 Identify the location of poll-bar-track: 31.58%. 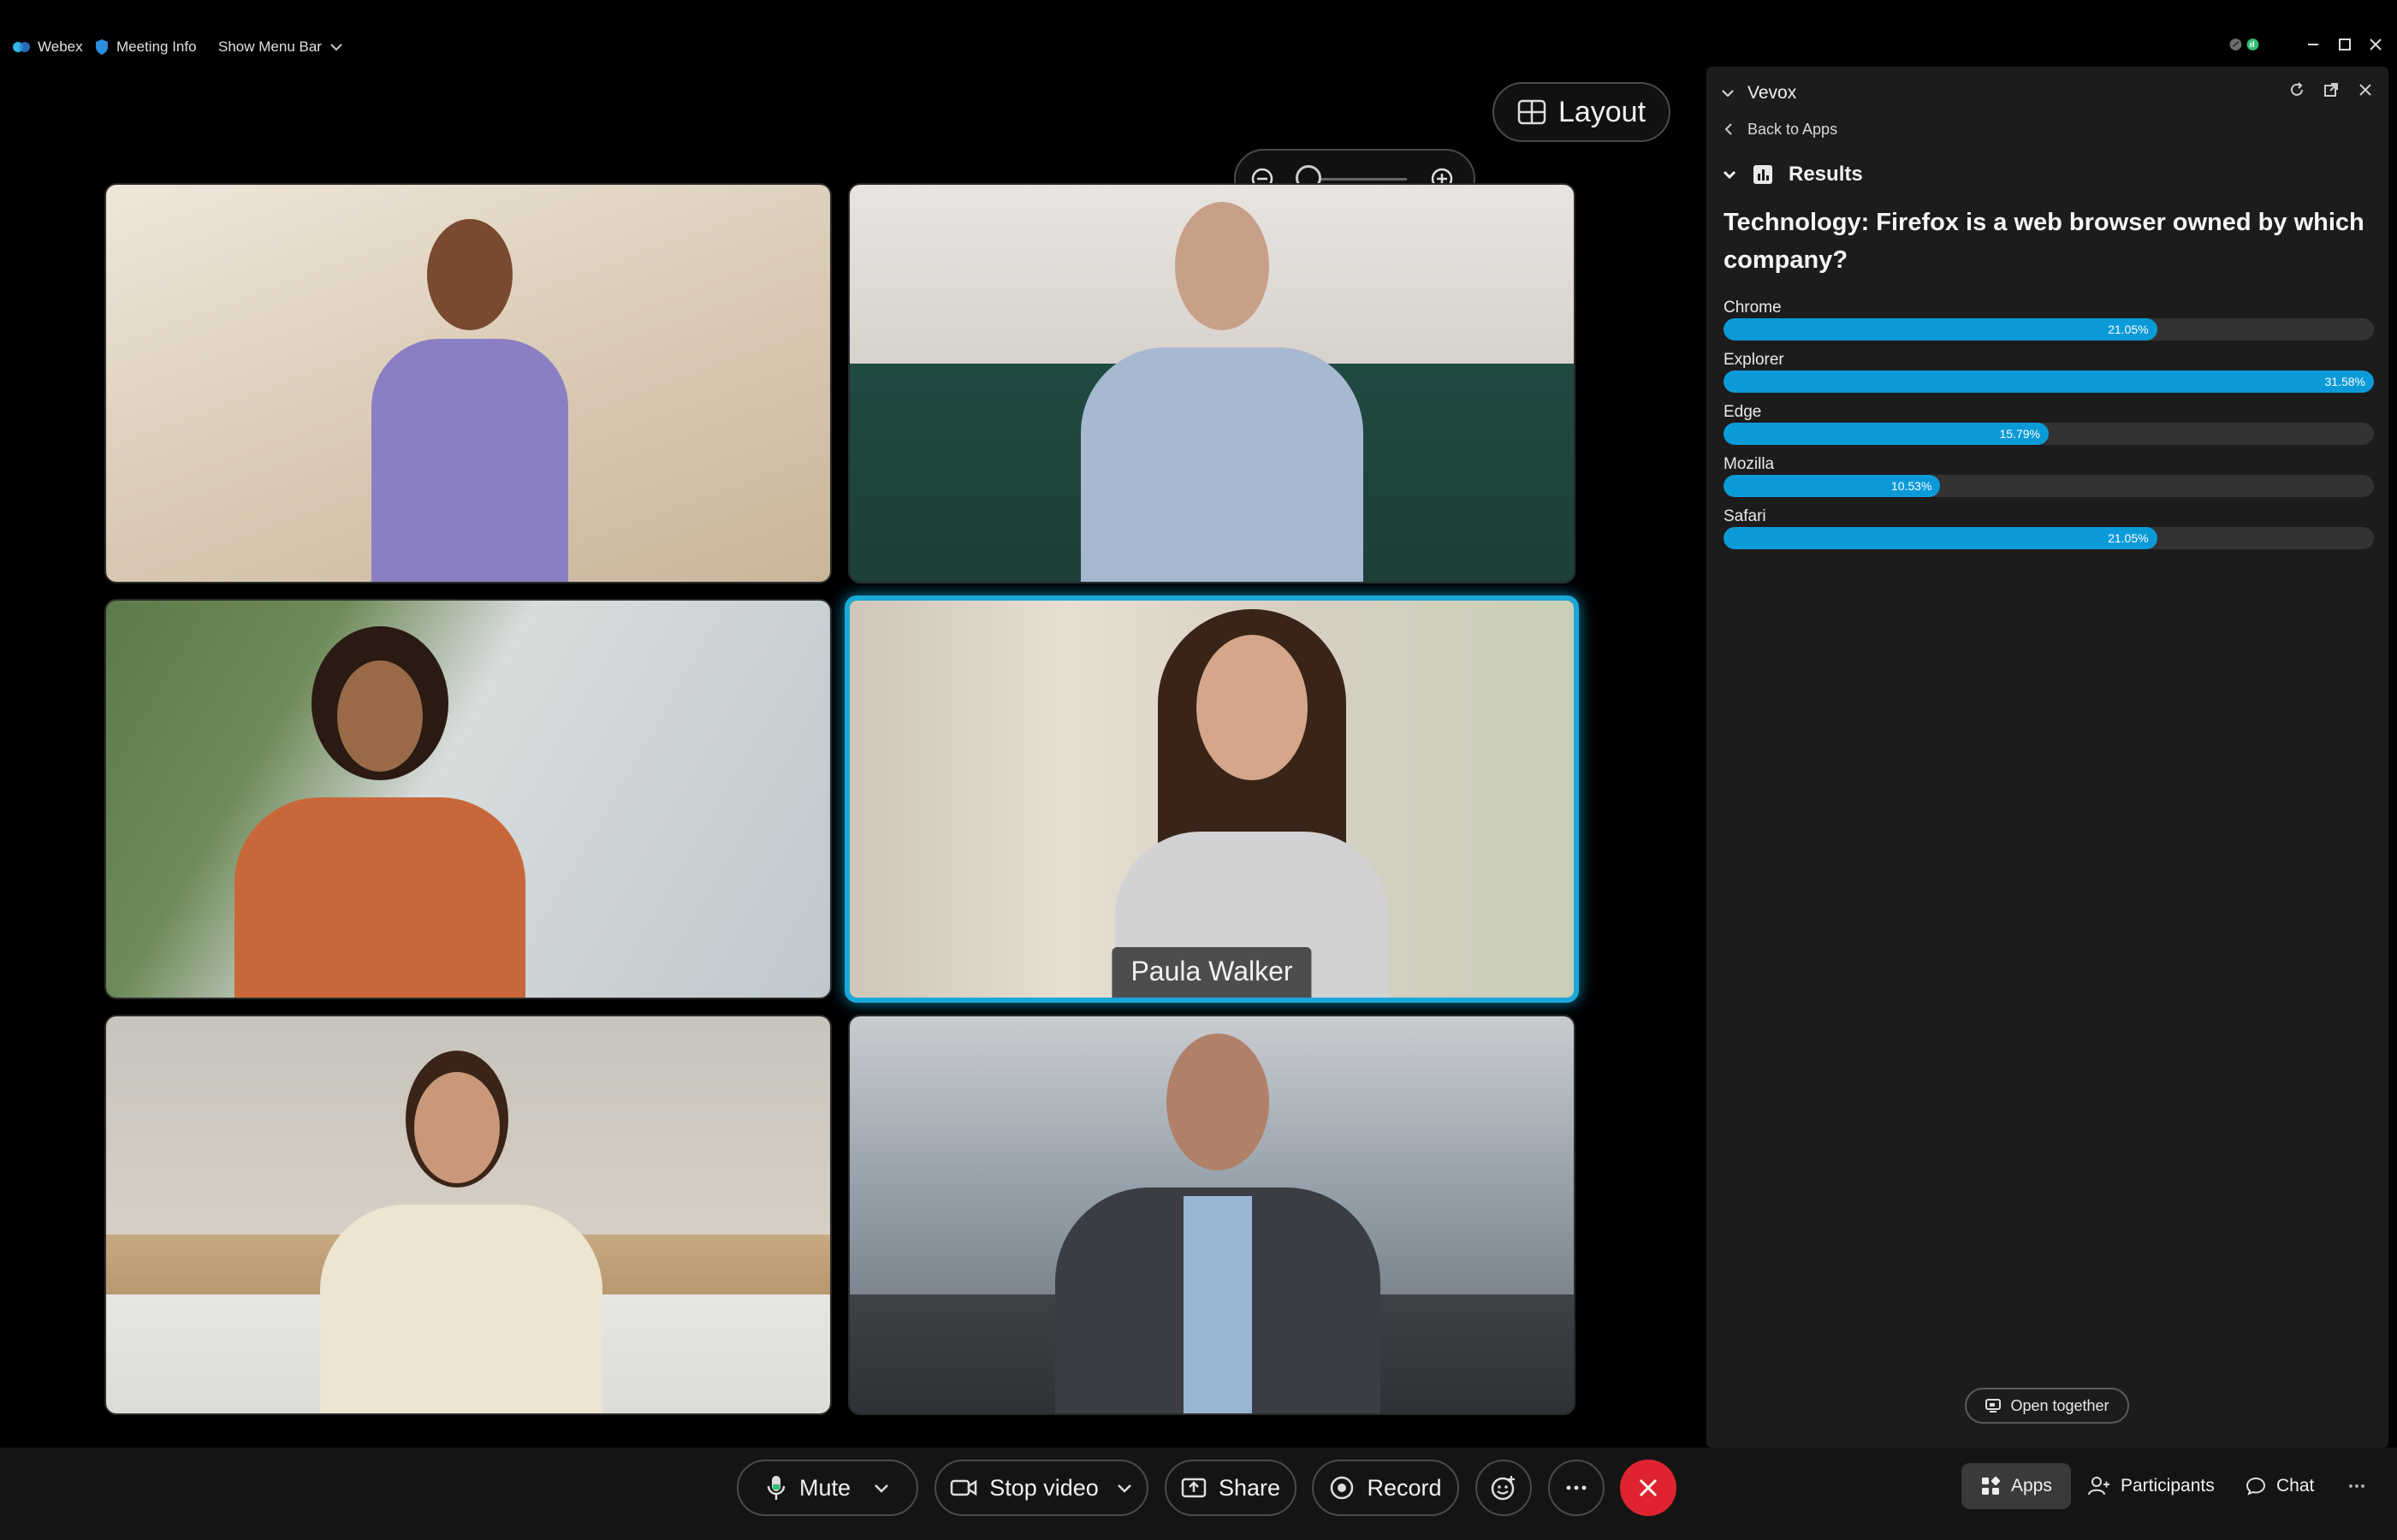
(2049, 381).